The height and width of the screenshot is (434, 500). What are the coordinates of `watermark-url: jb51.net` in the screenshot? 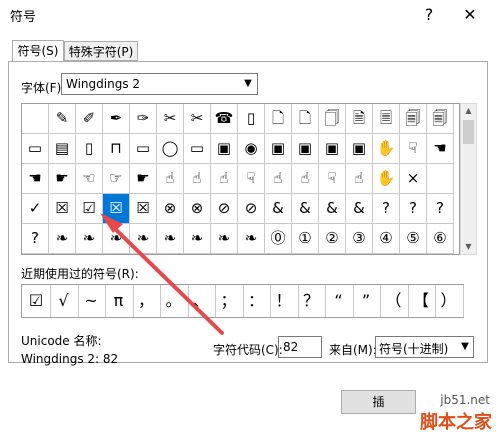 It's located at (465, 400).